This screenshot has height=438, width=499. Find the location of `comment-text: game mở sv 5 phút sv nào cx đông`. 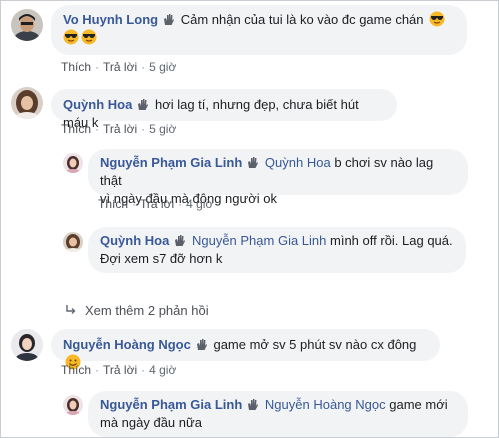

comment-text: game mở sv 5 phút sv nào cx đông is located at coordinates (315, 344).